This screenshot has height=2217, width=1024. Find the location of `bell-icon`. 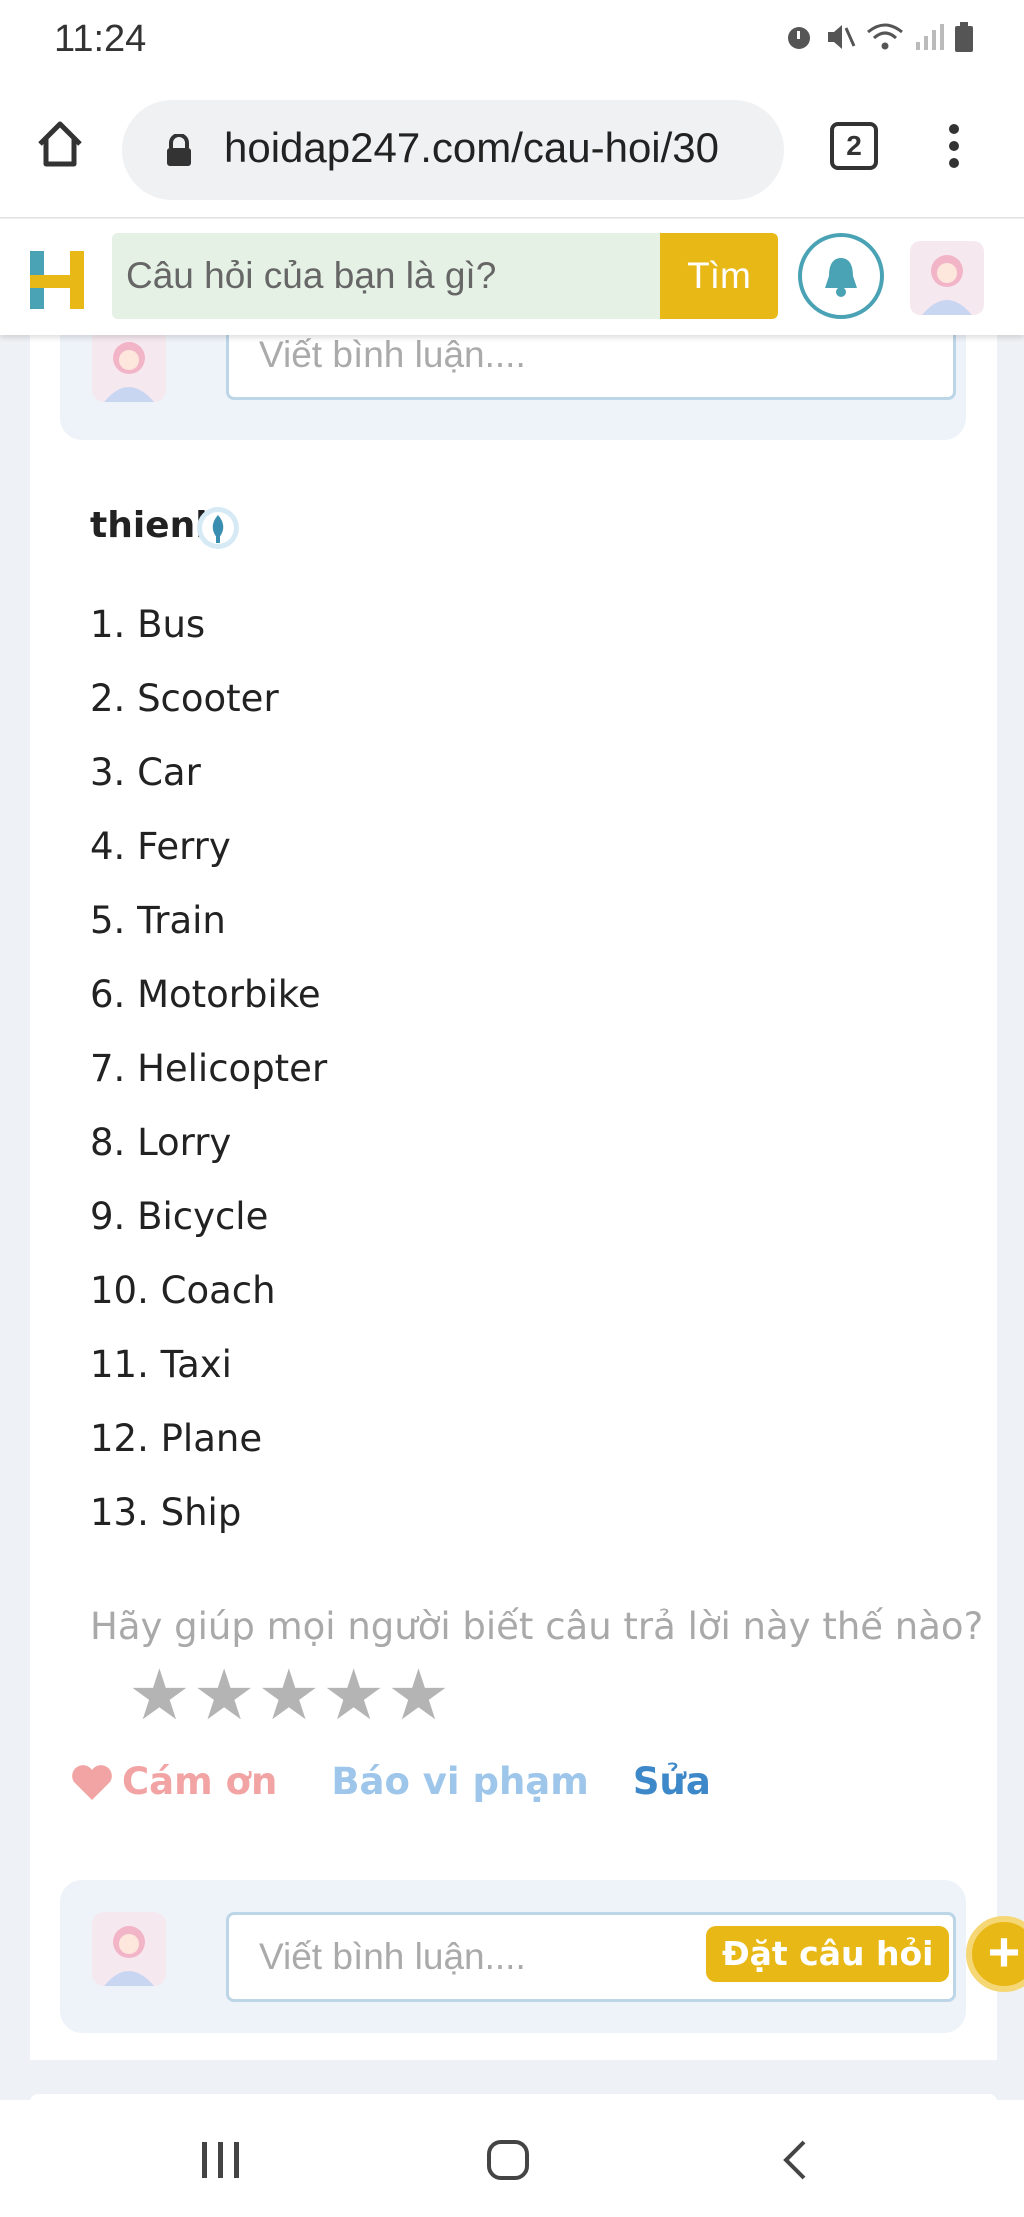

bell-icon is located at coordinates (841, 277).